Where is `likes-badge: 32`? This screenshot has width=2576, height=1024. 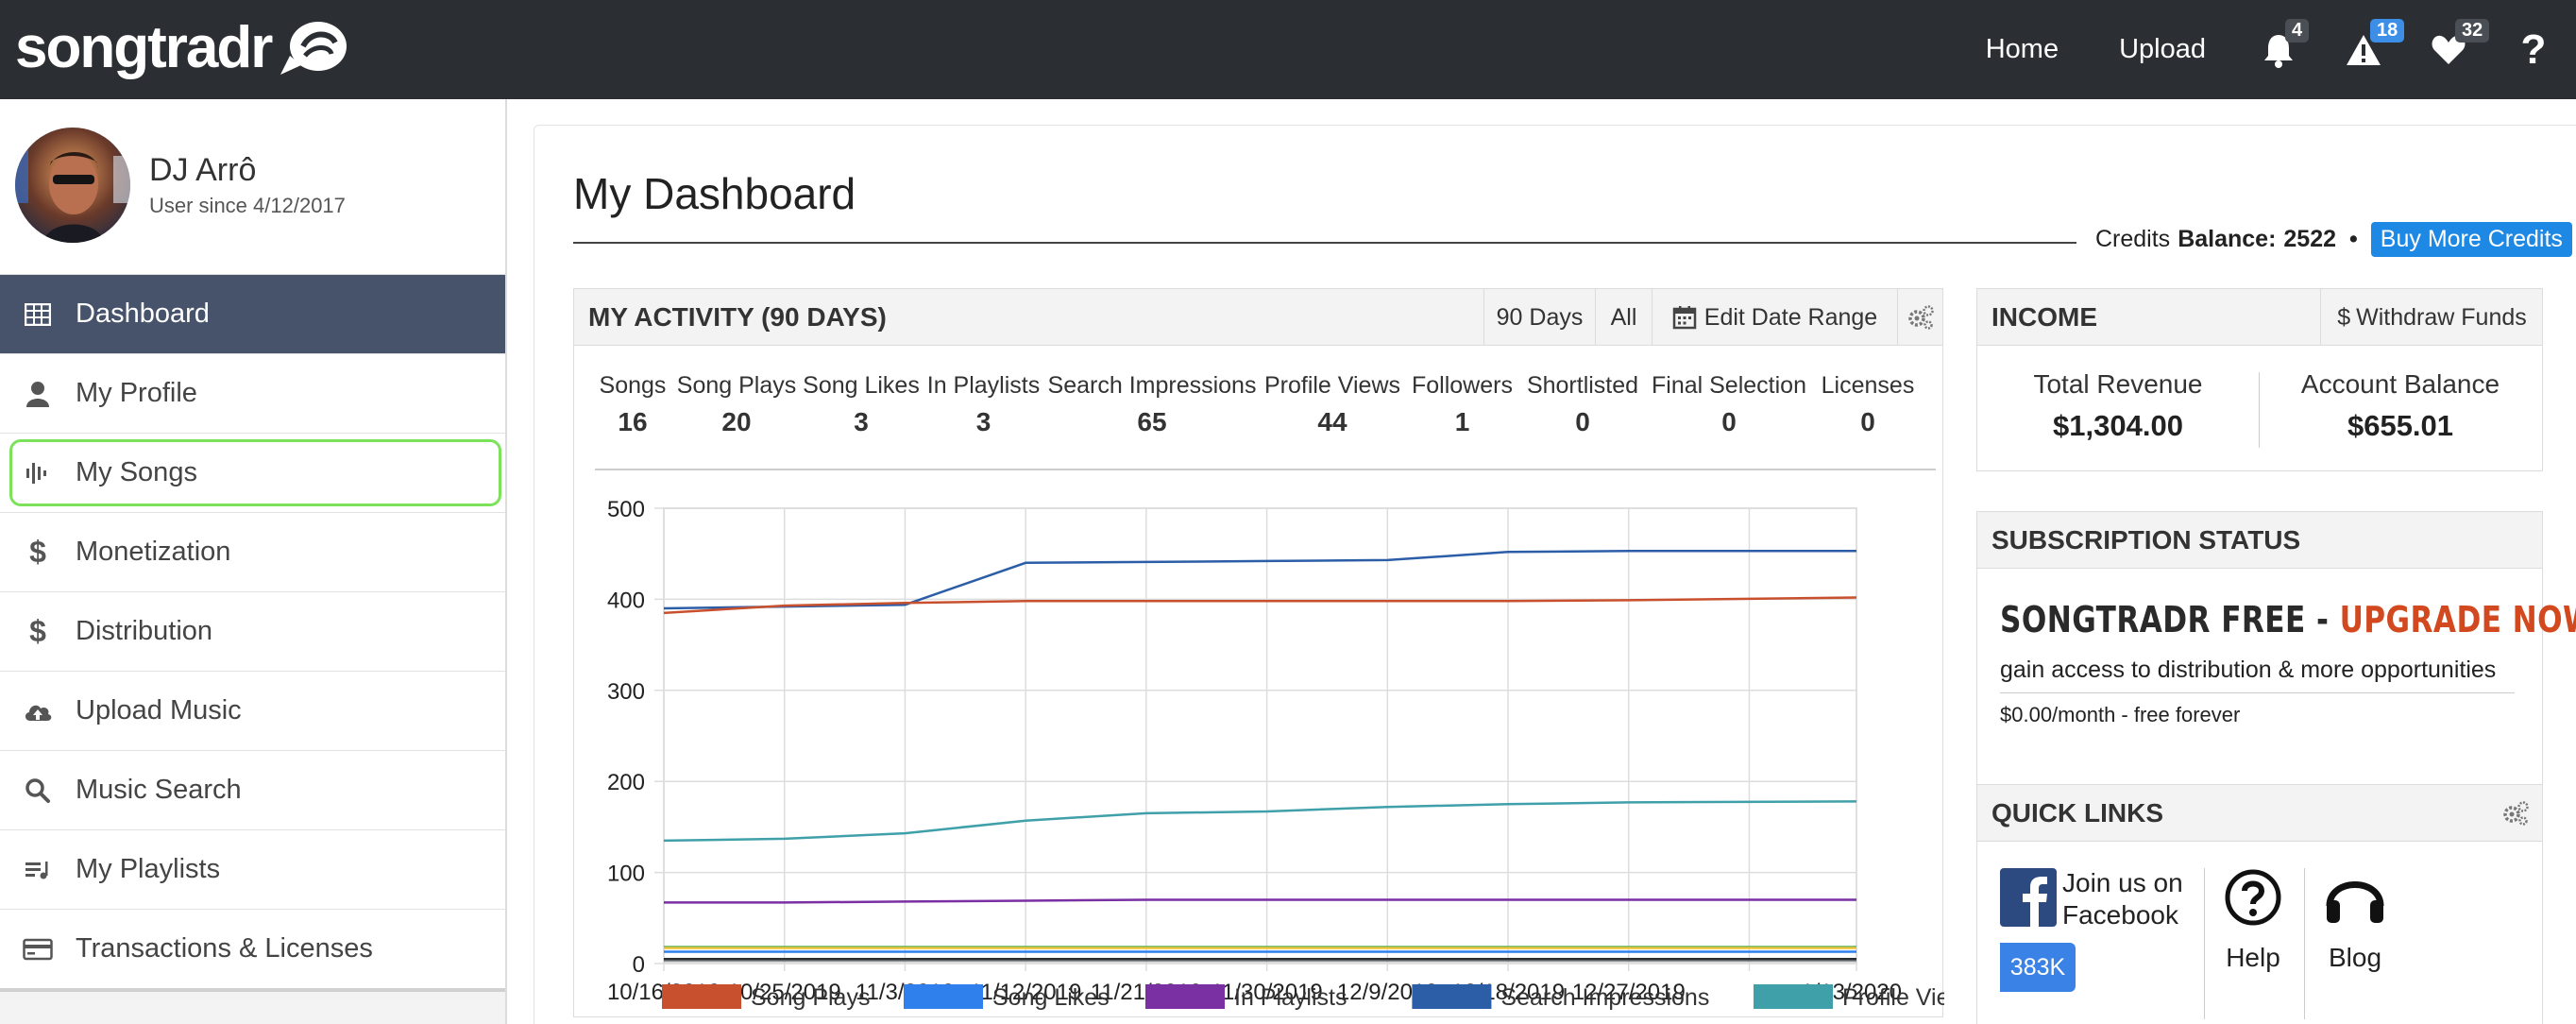 likes-badge: 32 is located at coordinates (2472, 31).